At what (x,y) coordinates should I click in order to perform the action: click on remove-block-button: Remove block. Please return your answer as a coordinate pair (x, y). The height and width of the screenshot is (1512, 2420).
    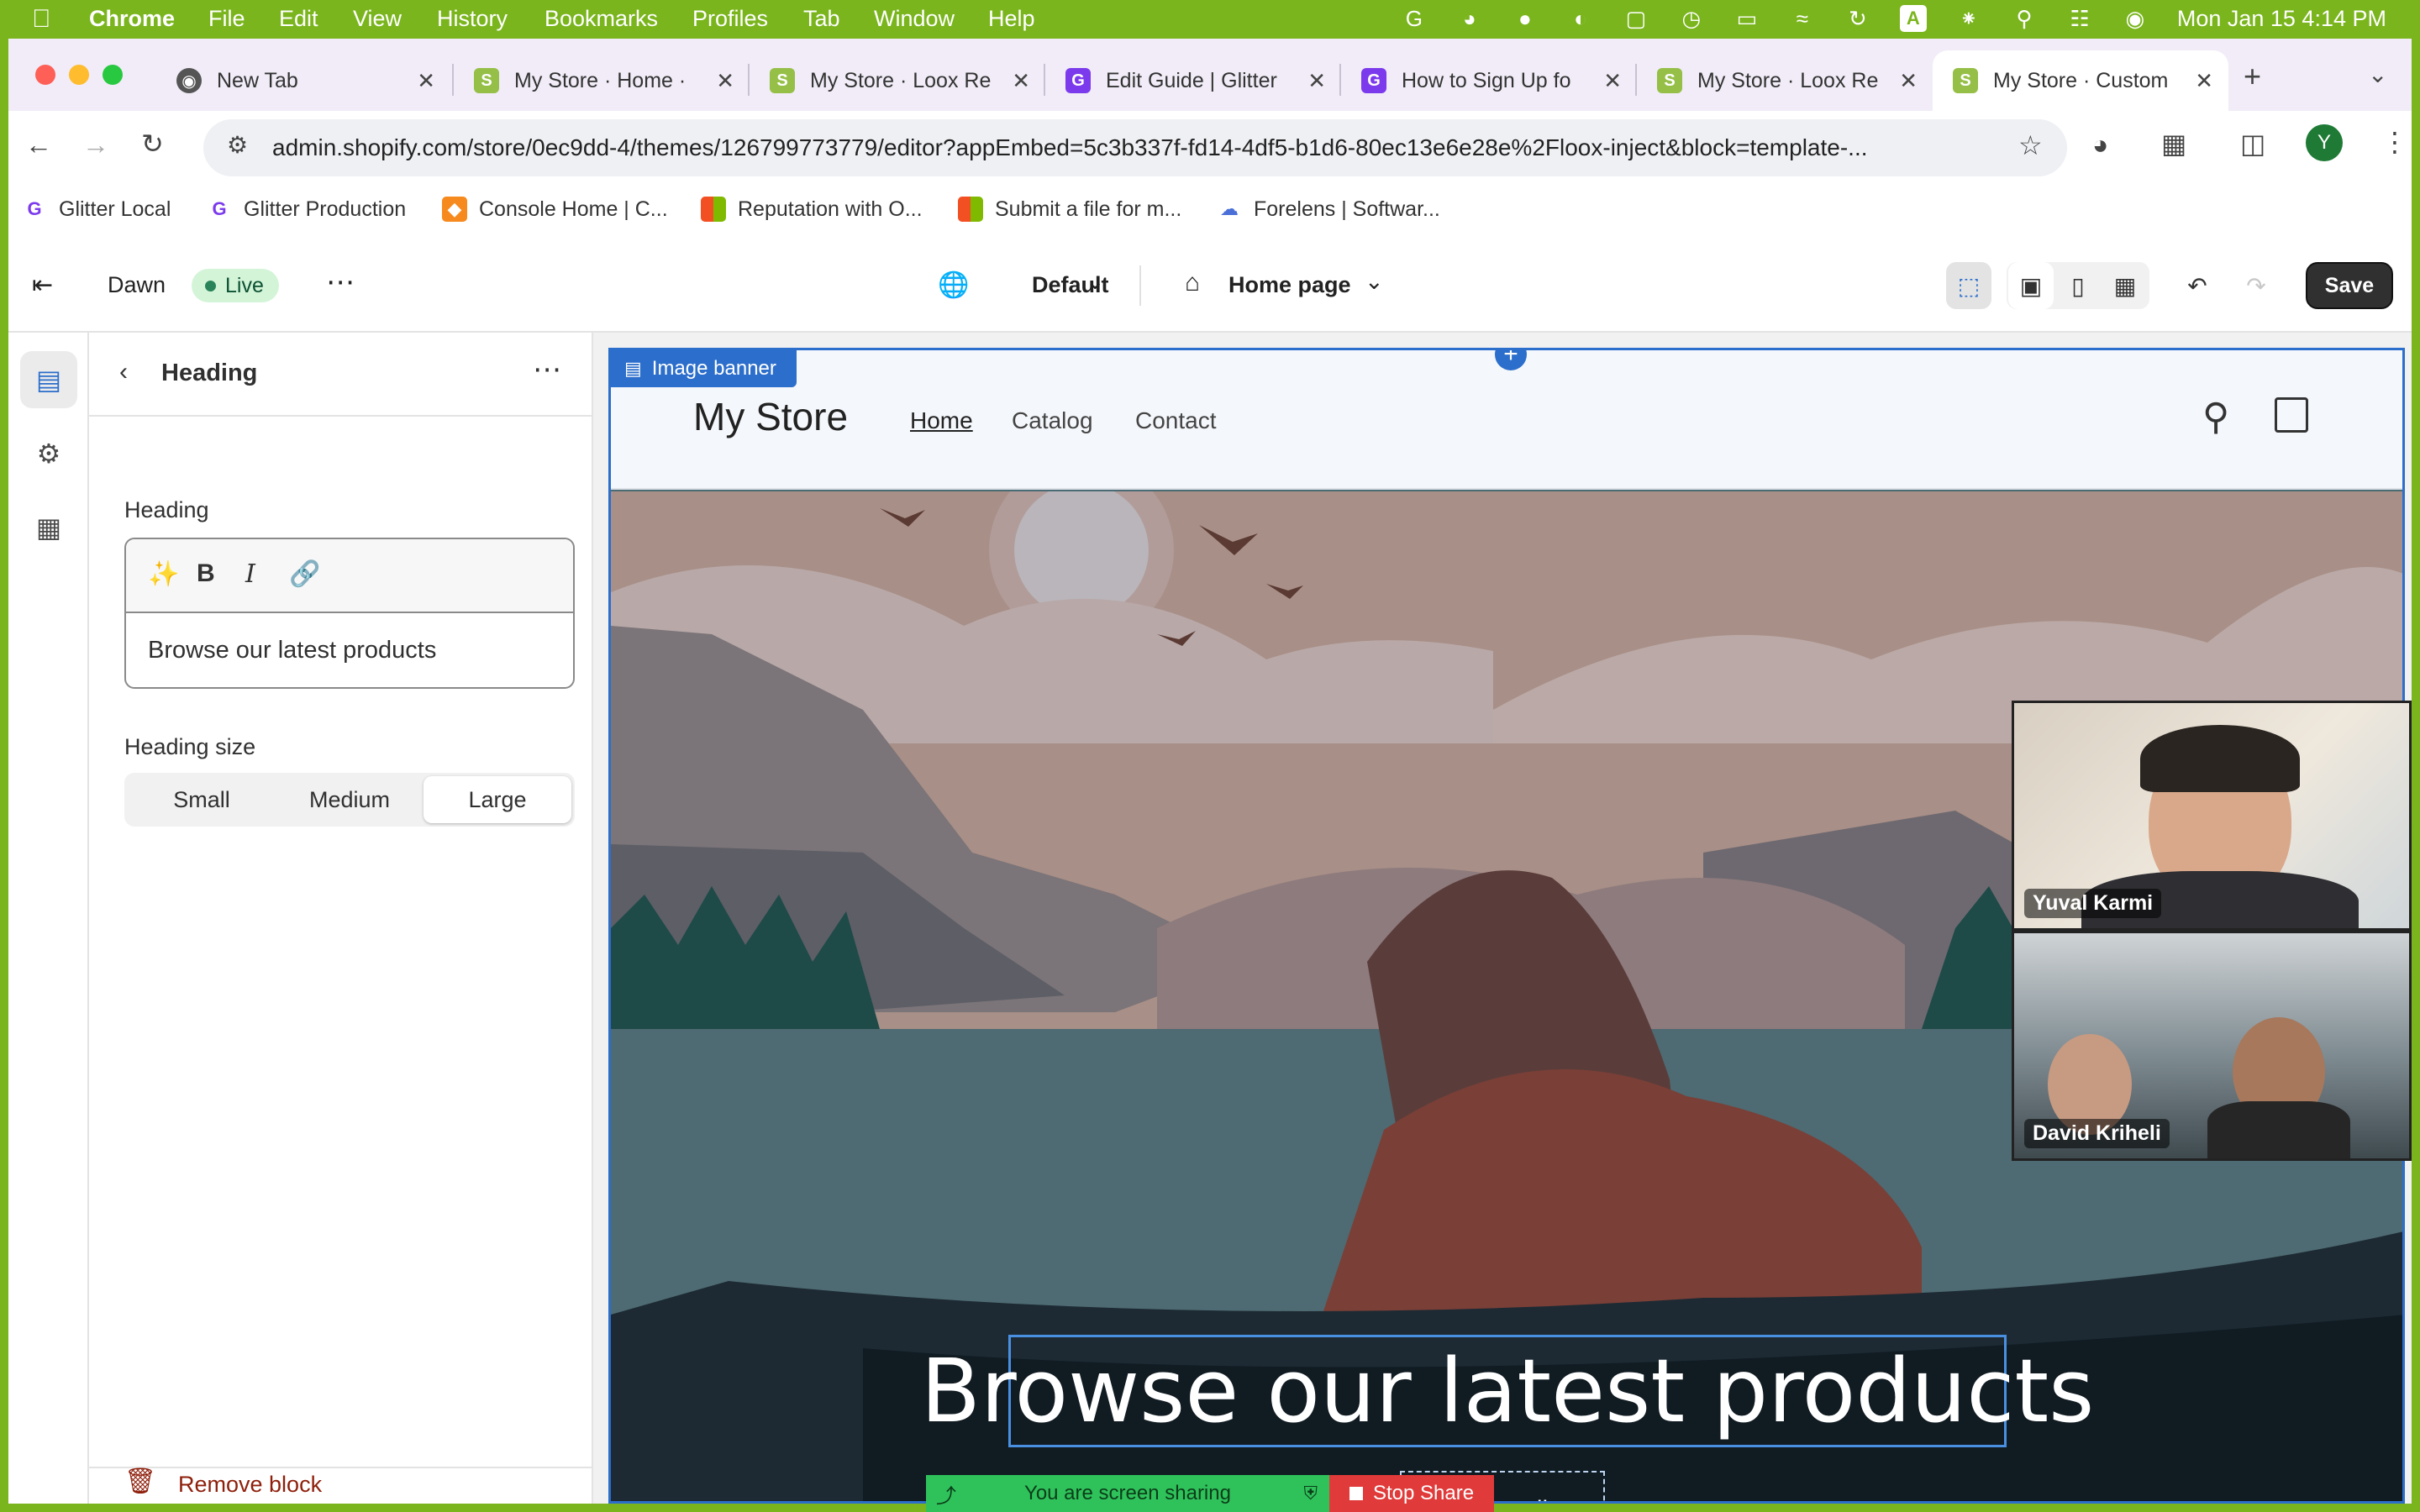
    Looking at the image, I should click on (250, 1485).